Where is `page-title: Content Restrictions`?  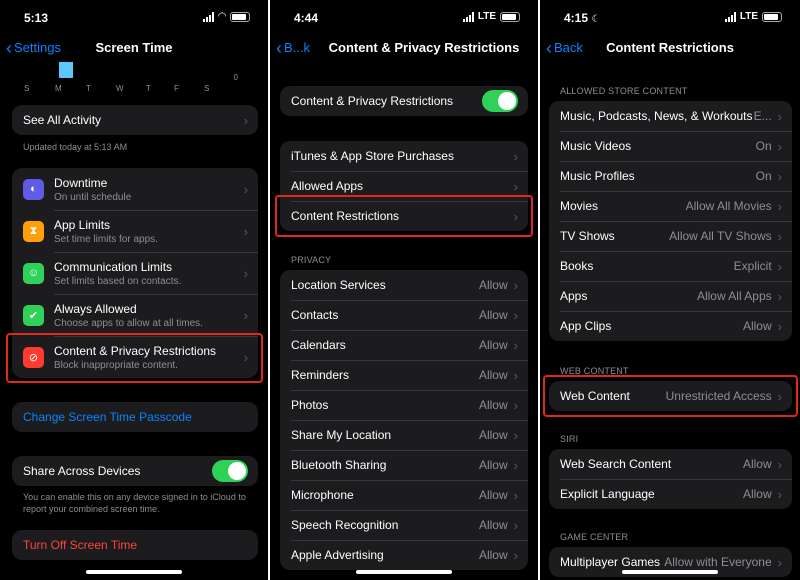 page-title: Content Restrictions is located at coordinates (670, 47).